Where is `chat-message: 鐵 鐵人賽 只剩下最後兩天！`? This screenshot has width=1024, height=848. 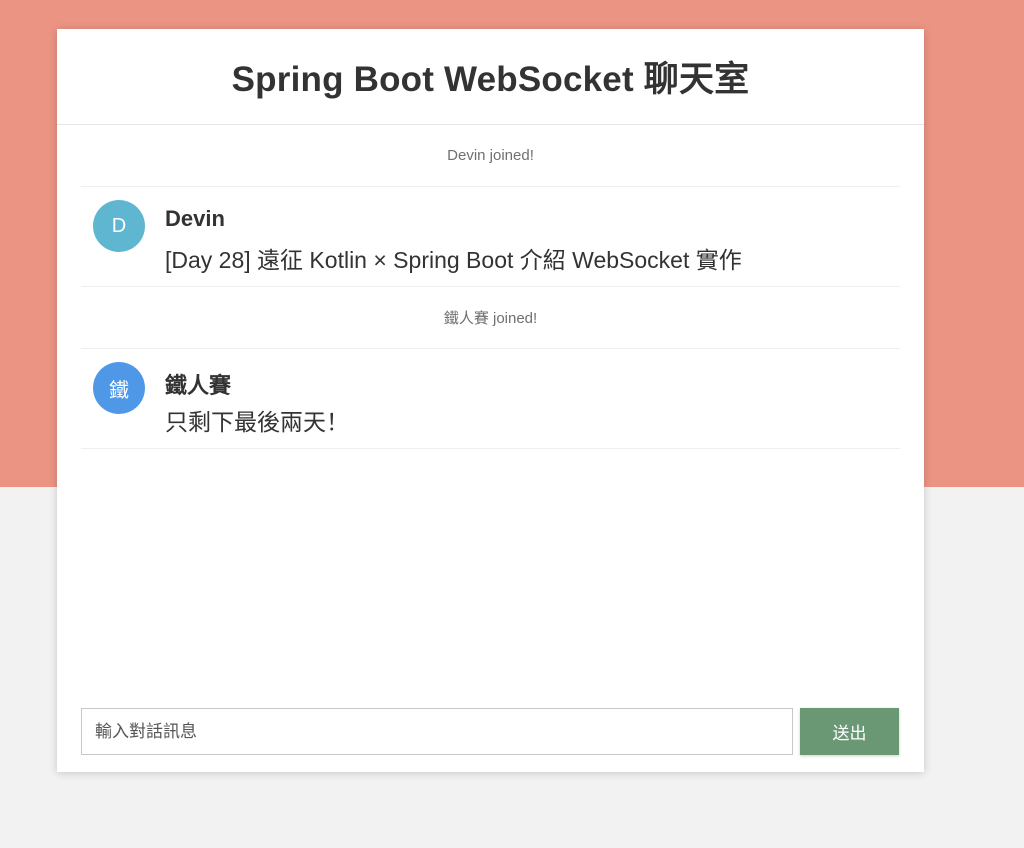 chat-message: 鐵 鐵人賽 只剩下最後兩天！ is located at coordinates (490, 399).